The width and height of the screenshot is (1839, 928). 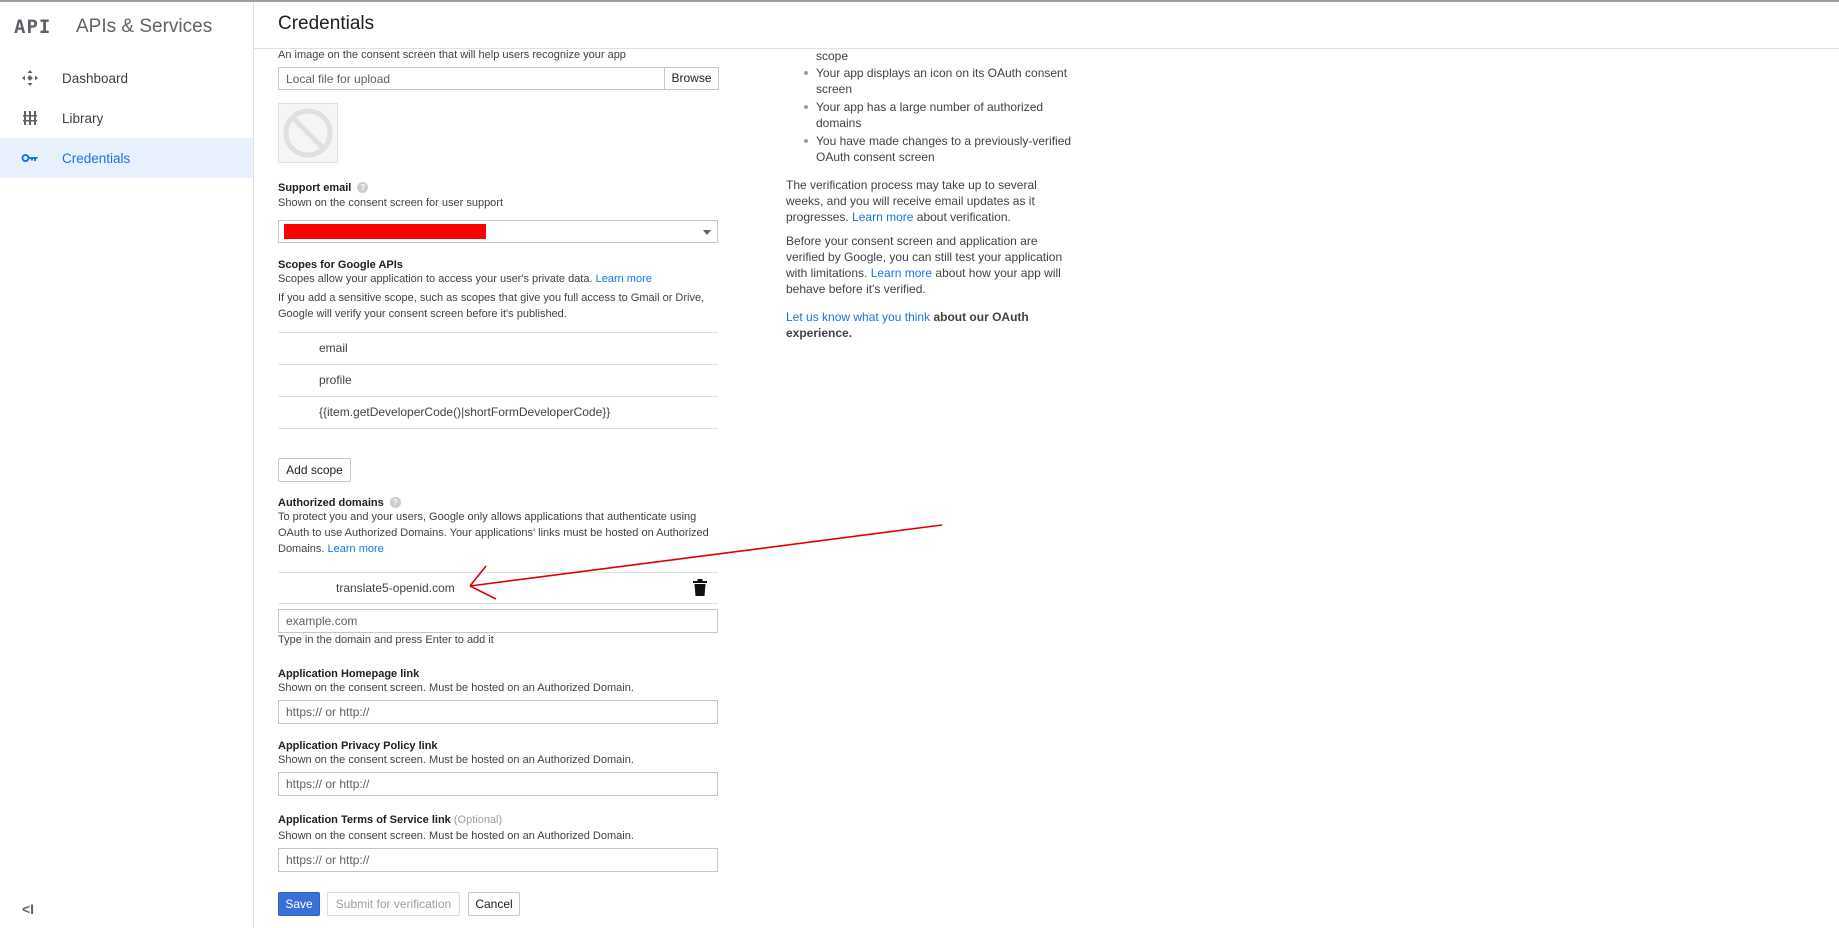 What do you see at coordinates (498, 231) in the screenshot?
I see `support-email-select` at bounding box center [498, 231].